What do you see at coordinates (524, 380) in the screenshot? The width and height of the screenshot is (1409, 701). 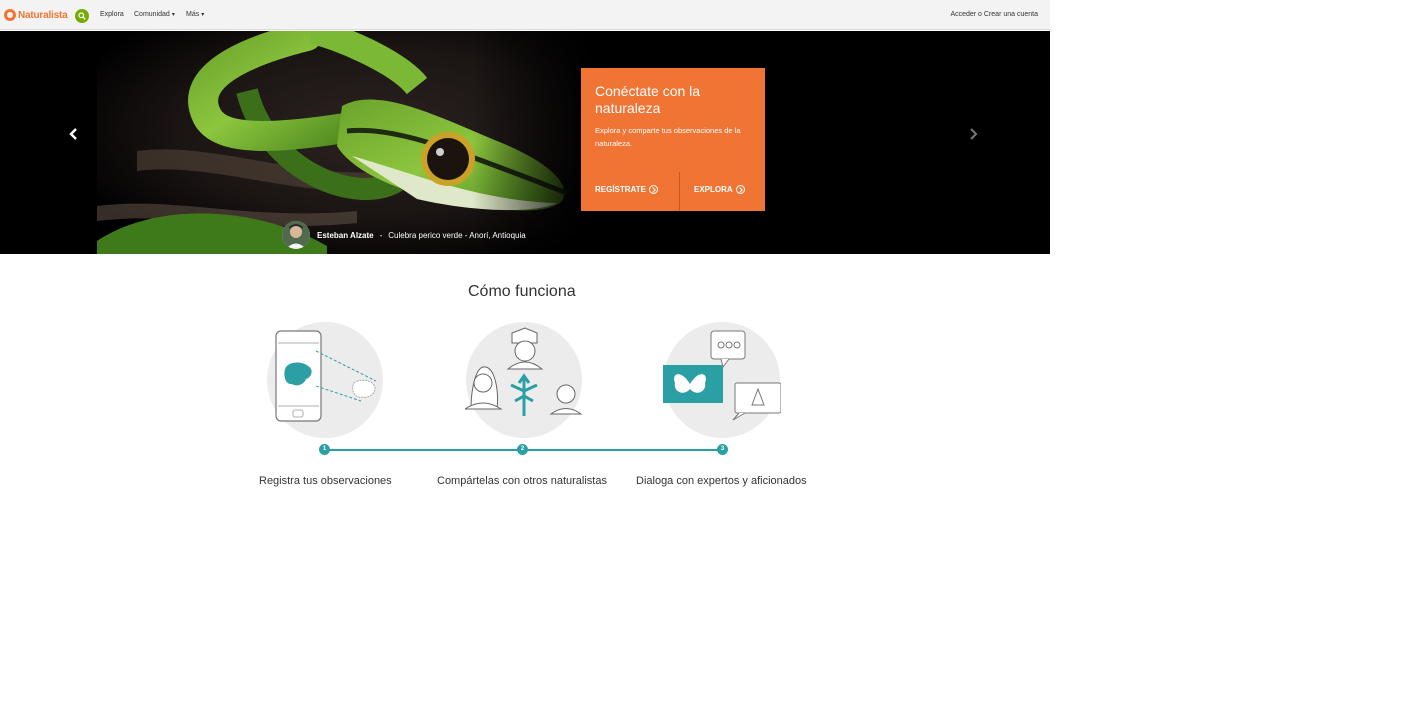 I see `share-naturalists-icon` at bounding box center [524, 380].